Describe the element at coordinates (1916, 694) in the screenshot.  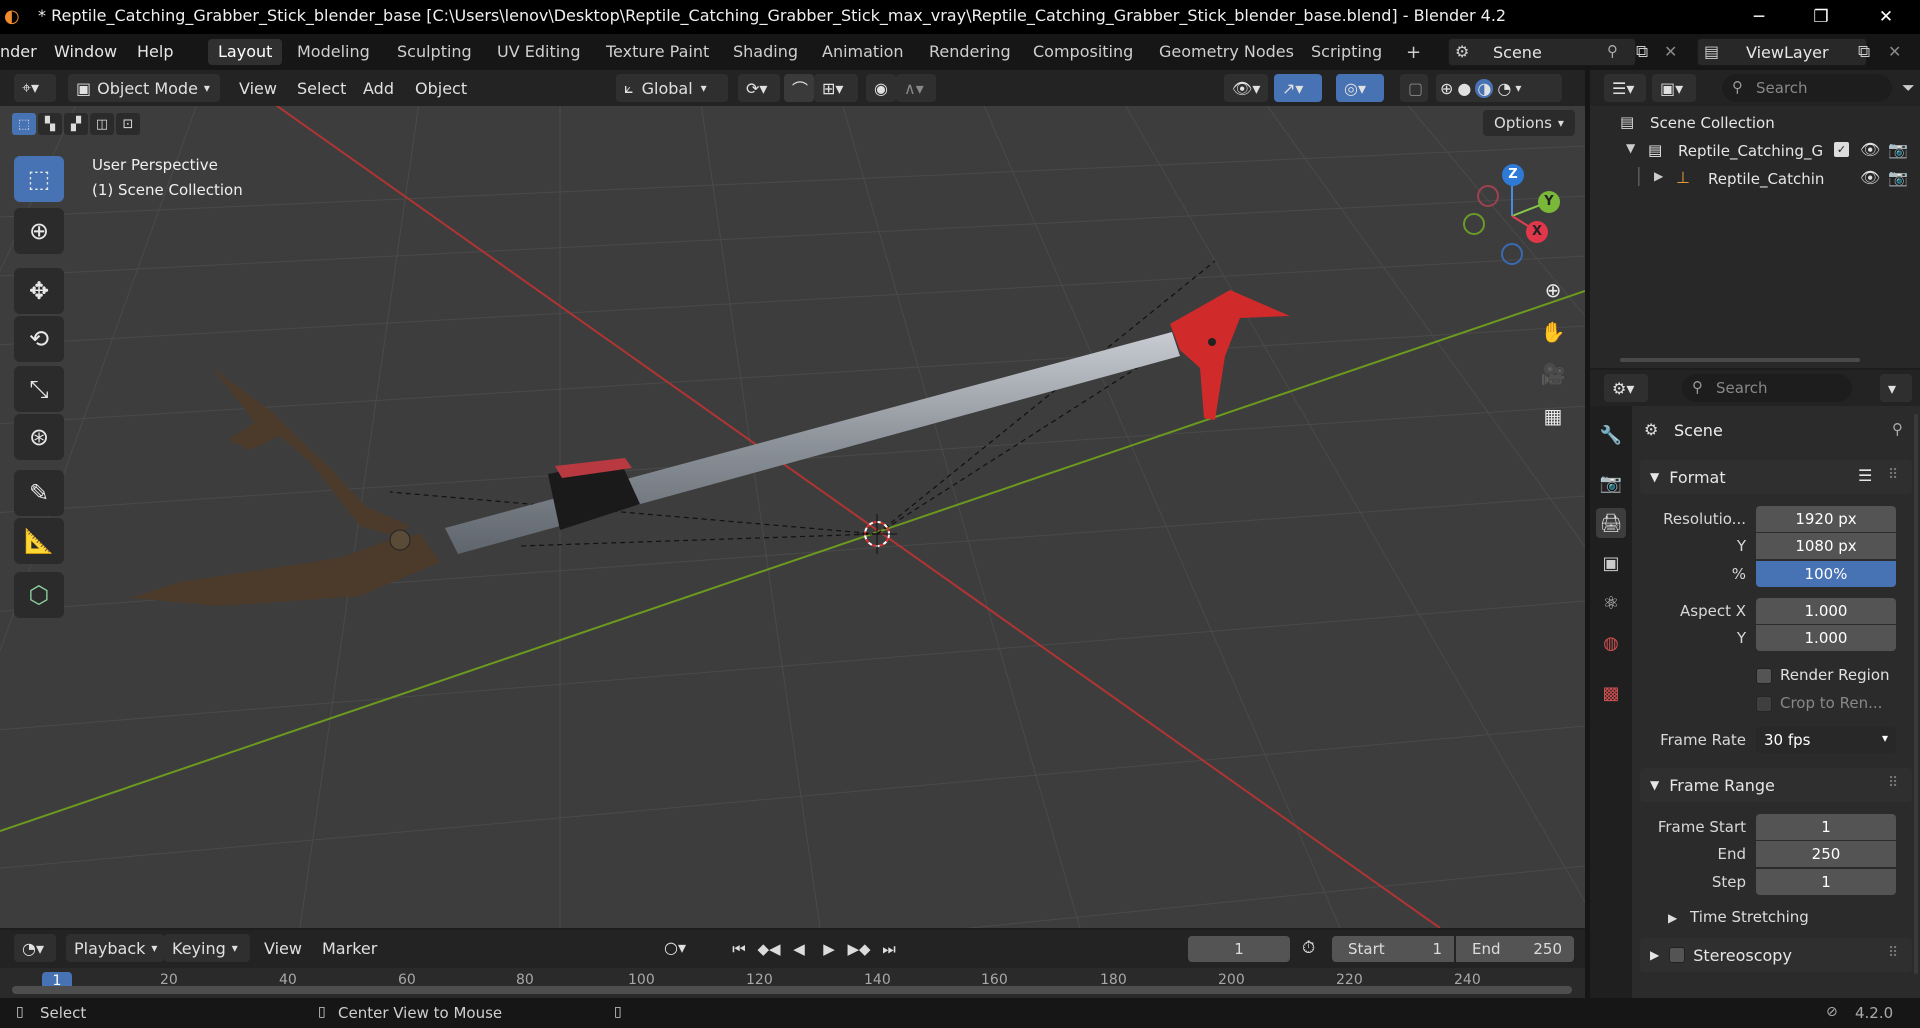
I see `properties-scrollbar` at that location.